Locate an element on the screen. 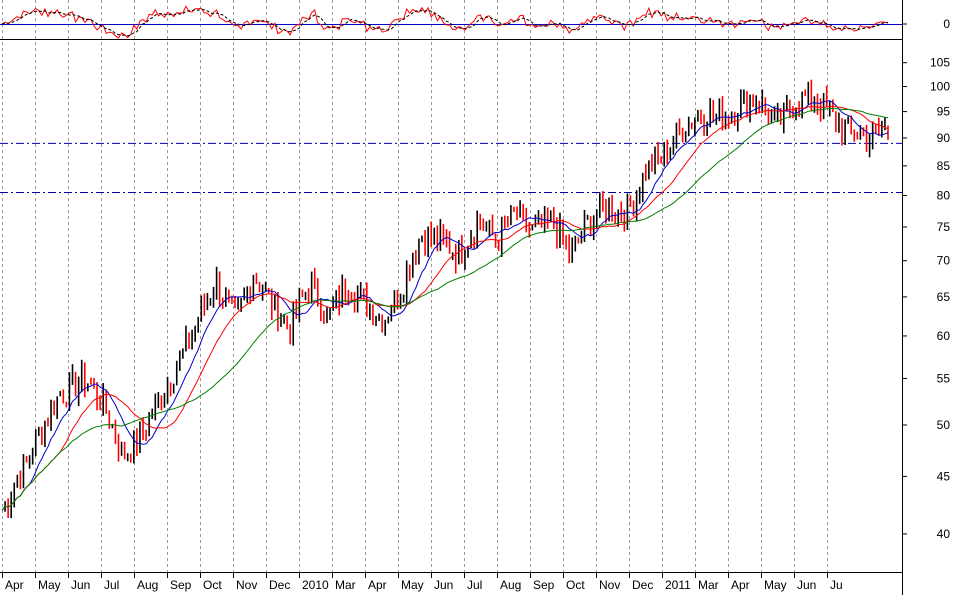  y-tick-label: 105 is located at coordinates (940, 63).